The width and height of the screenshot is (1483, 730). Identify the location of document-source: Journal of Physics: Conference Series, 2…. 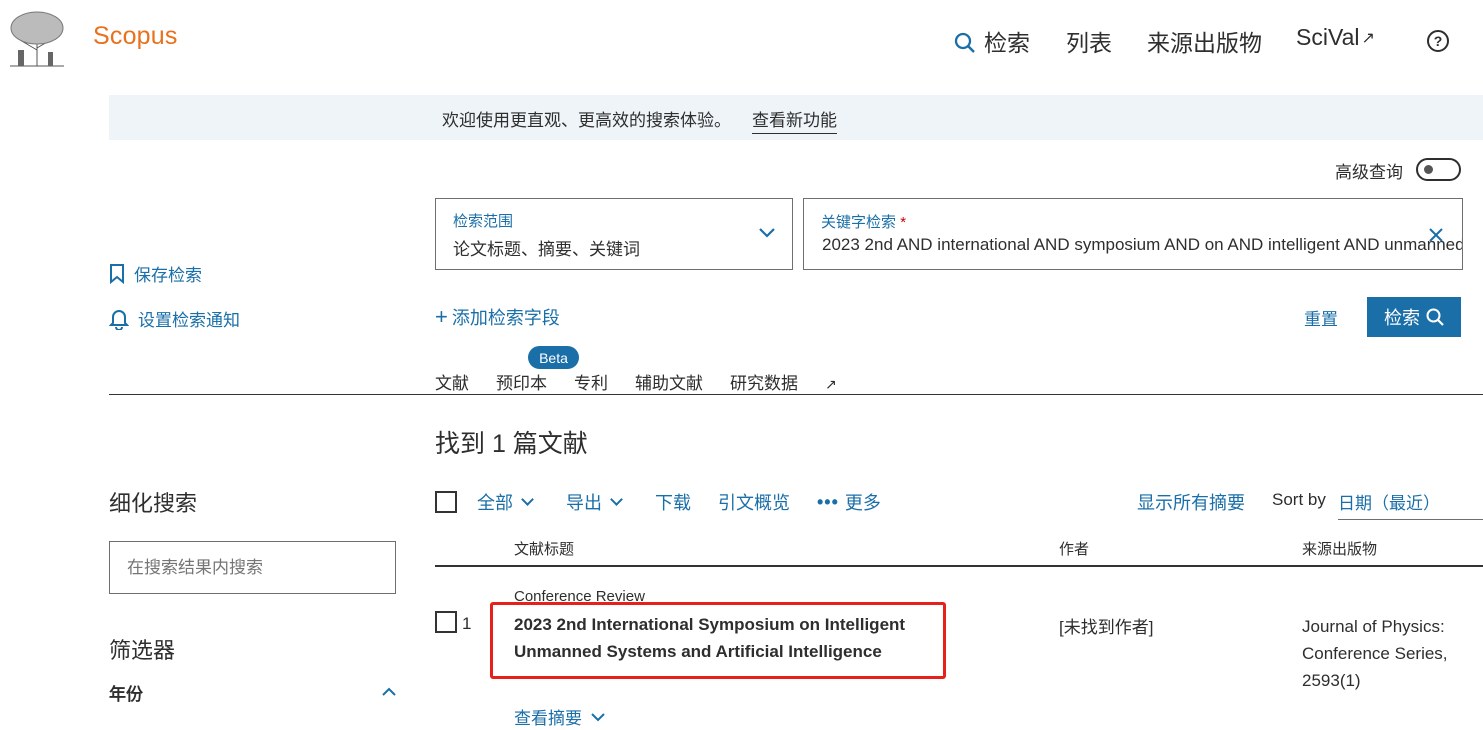
(1375, 653).